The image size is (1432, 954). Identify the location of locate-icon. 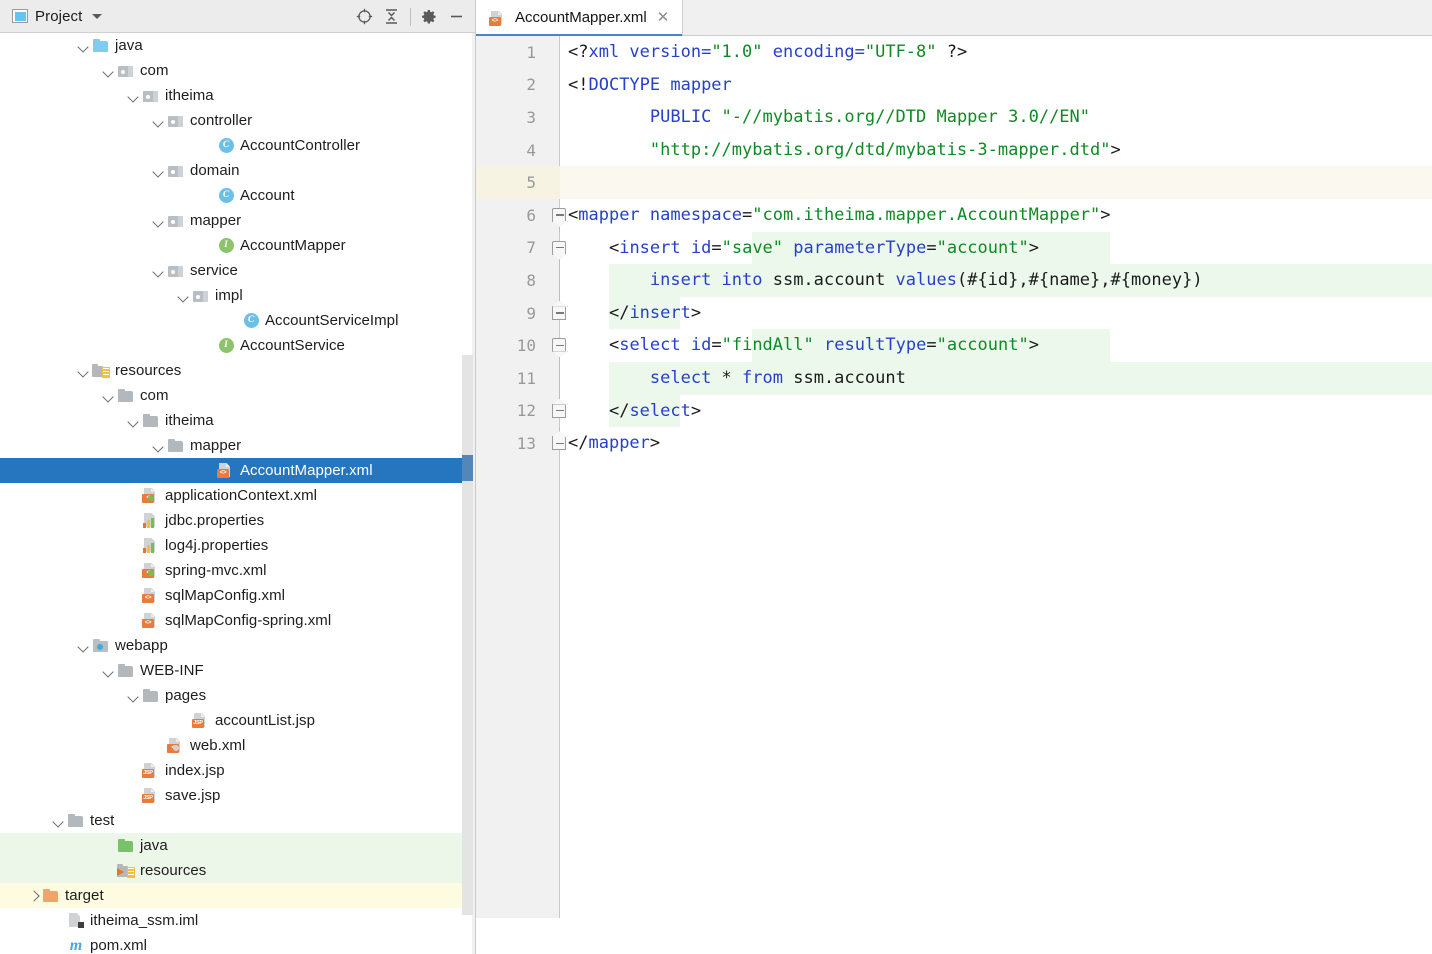
(364, 16).